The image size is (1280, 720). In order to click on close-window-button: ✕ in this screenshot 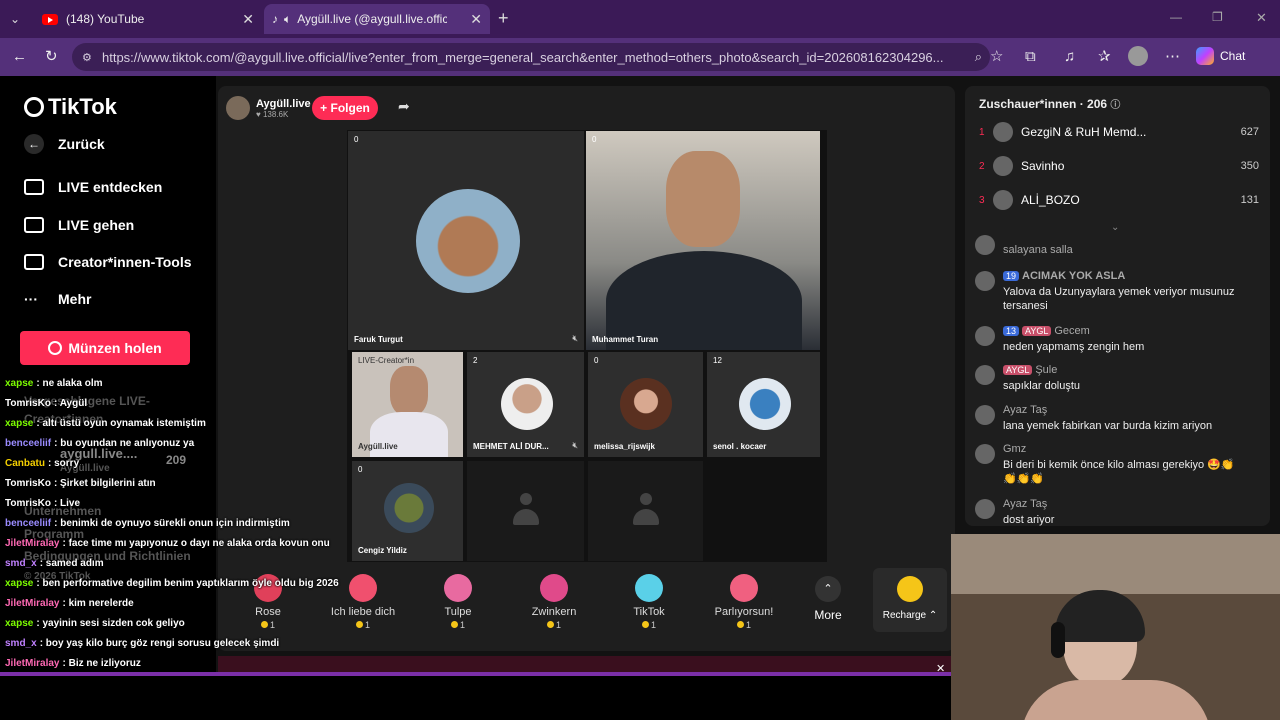, I will do `click(1261, 18)`.